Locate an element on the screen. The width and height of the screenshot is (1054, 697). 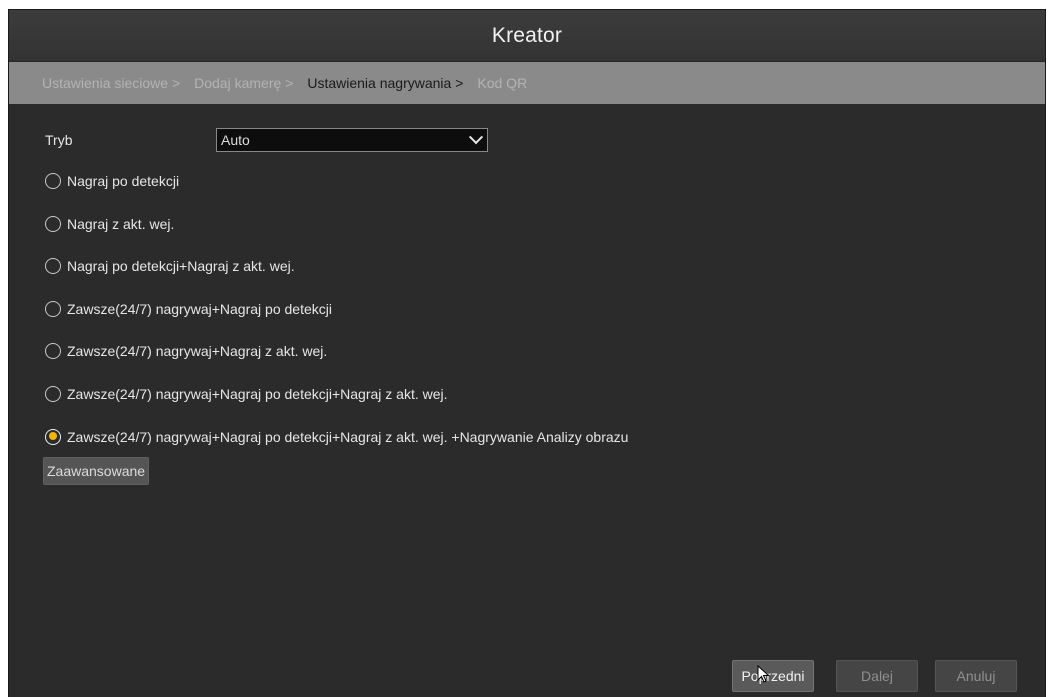
chevron-down-icon is located at coordinates (476, 137).